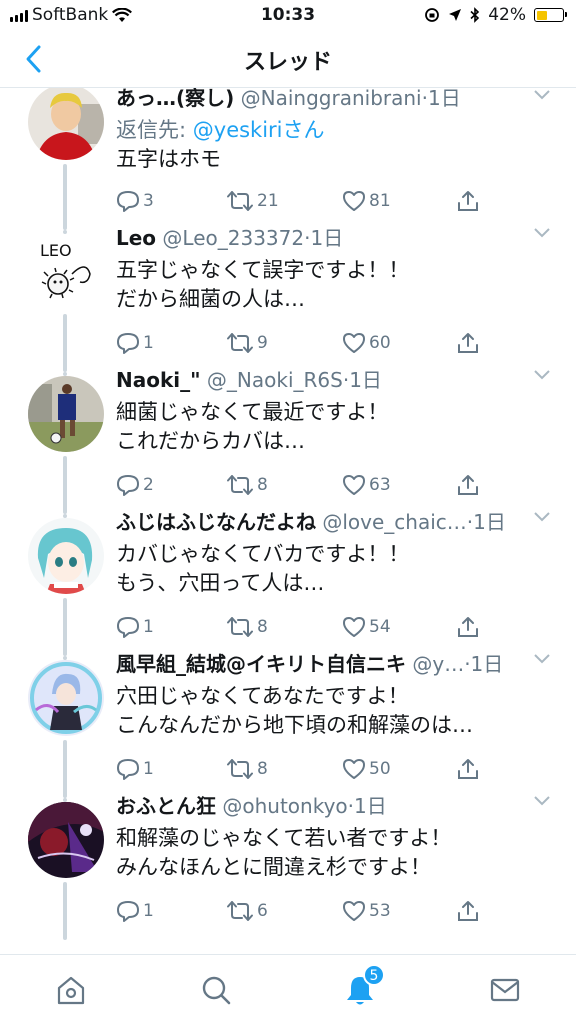  Describe the element at coordinates (331, 99) in the screenshot. I see `user-handle: @Nainggranibrani` at that location.